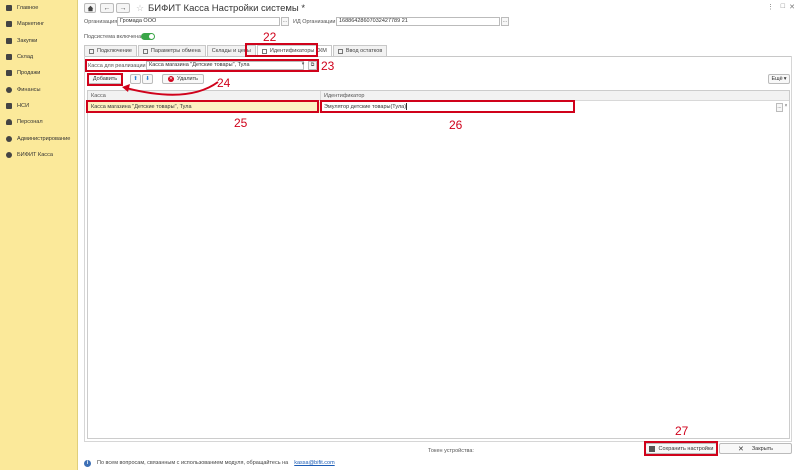 The width and height of the screenshot is (800, 470). I want to click on home-icon, so click(90, 8).